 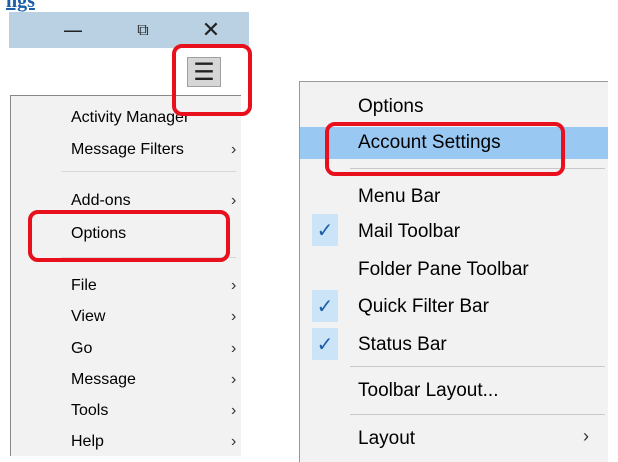 I want to click on menu-item-folder-pane-toolbar: Folder Pane Toolbar, so click(x=443, y=270).